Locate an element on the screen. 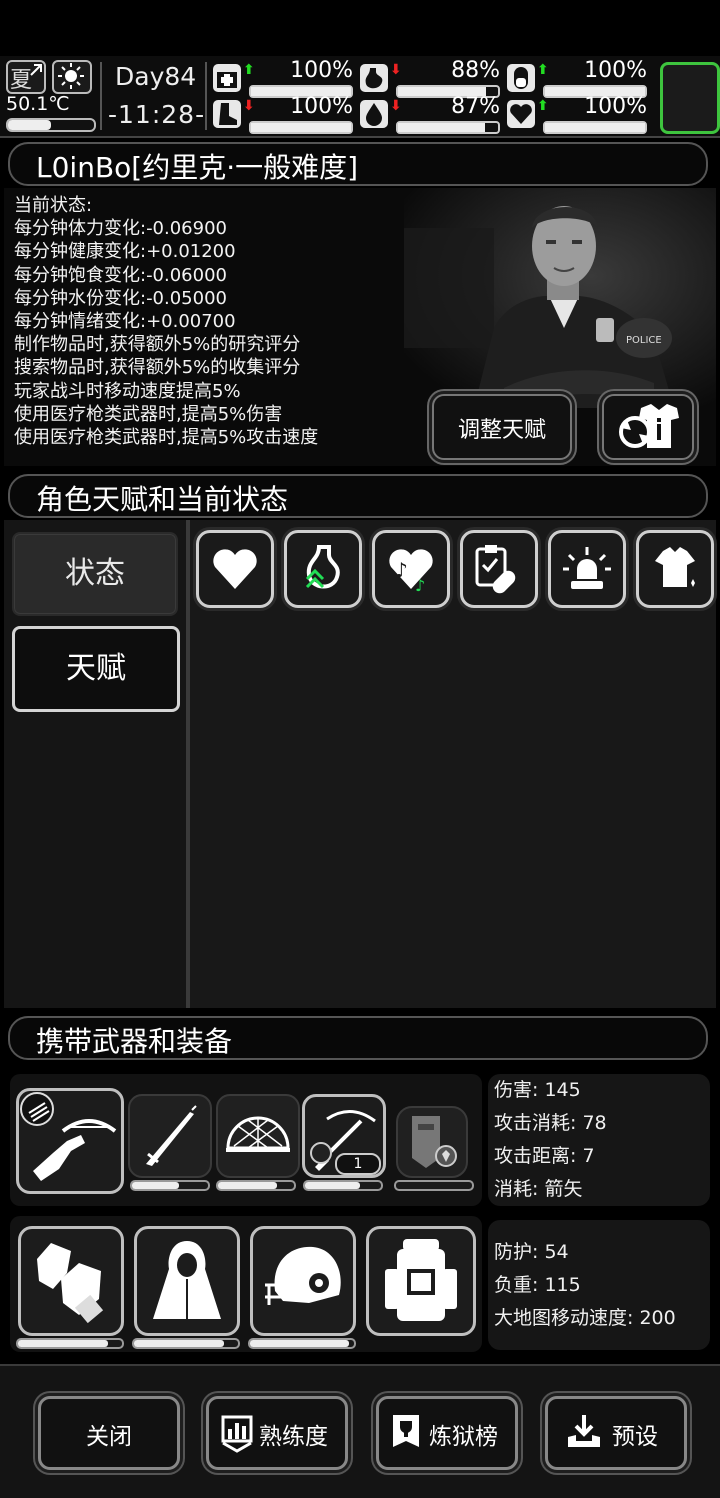 The width and height of the screenshot is (720, 1498). weapon-slot-katana is located at coordinates (170, 1136).